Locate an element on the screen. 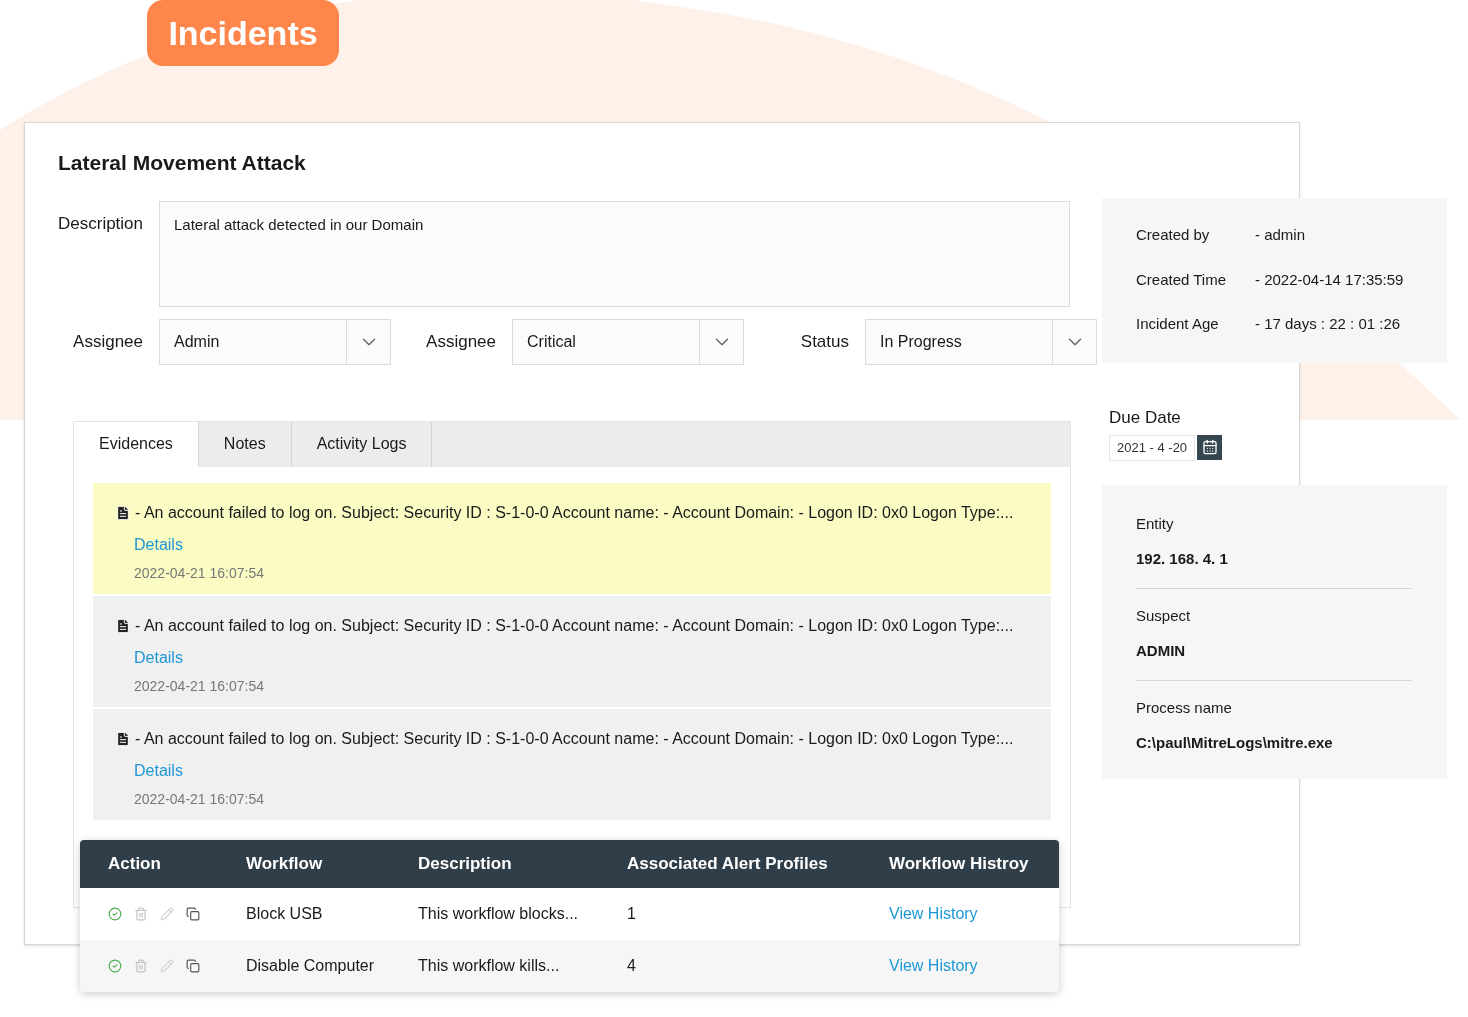 The height and width of the screenshot is (1017, 1468). description-field: Lateral attack detected in our Domain is located at coordinates (614, 253).